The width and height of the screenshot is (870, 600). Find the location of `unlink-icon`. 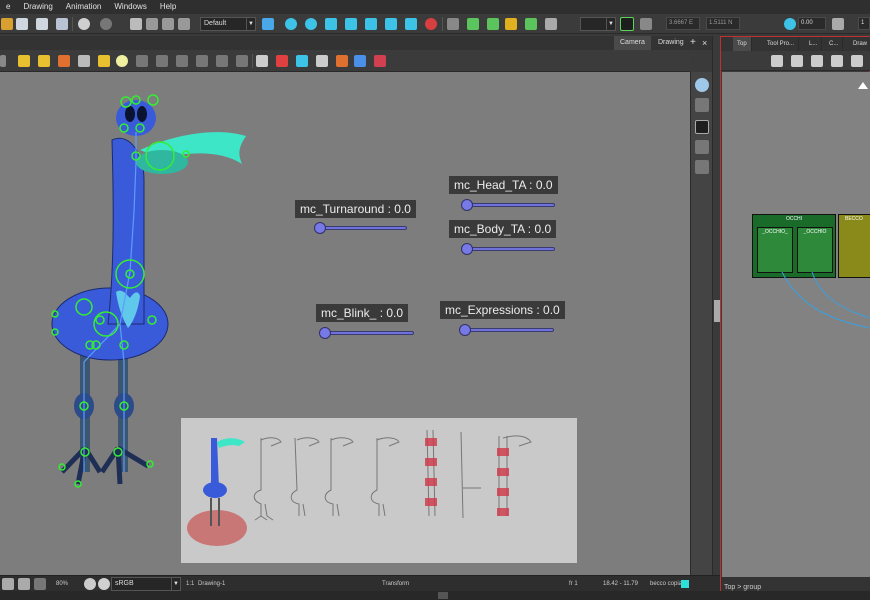

unlink-icon is located at coordinates (380, 61).